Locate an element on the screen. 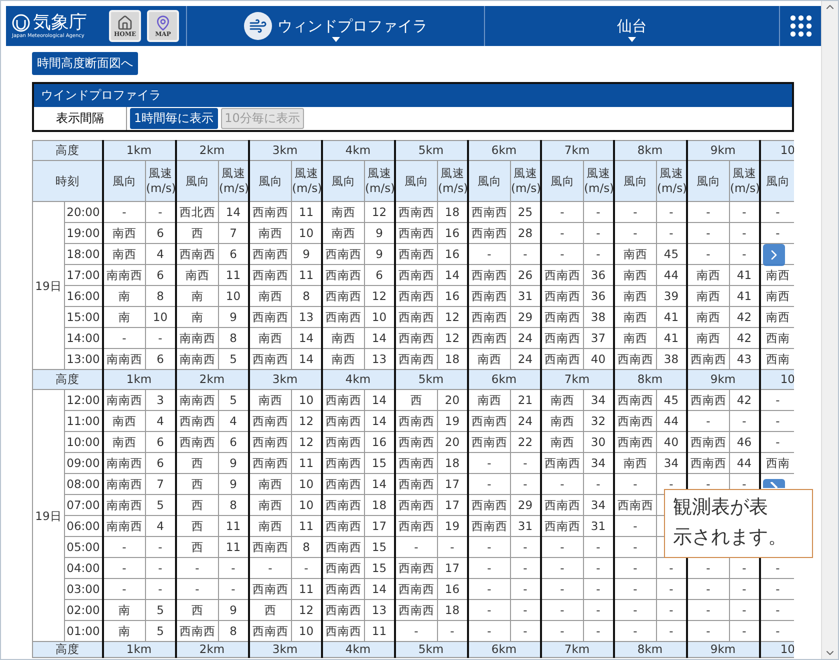 This screenshot has height=660, width=839. station-menu: 仙台 is located at coordinates (631, 26).